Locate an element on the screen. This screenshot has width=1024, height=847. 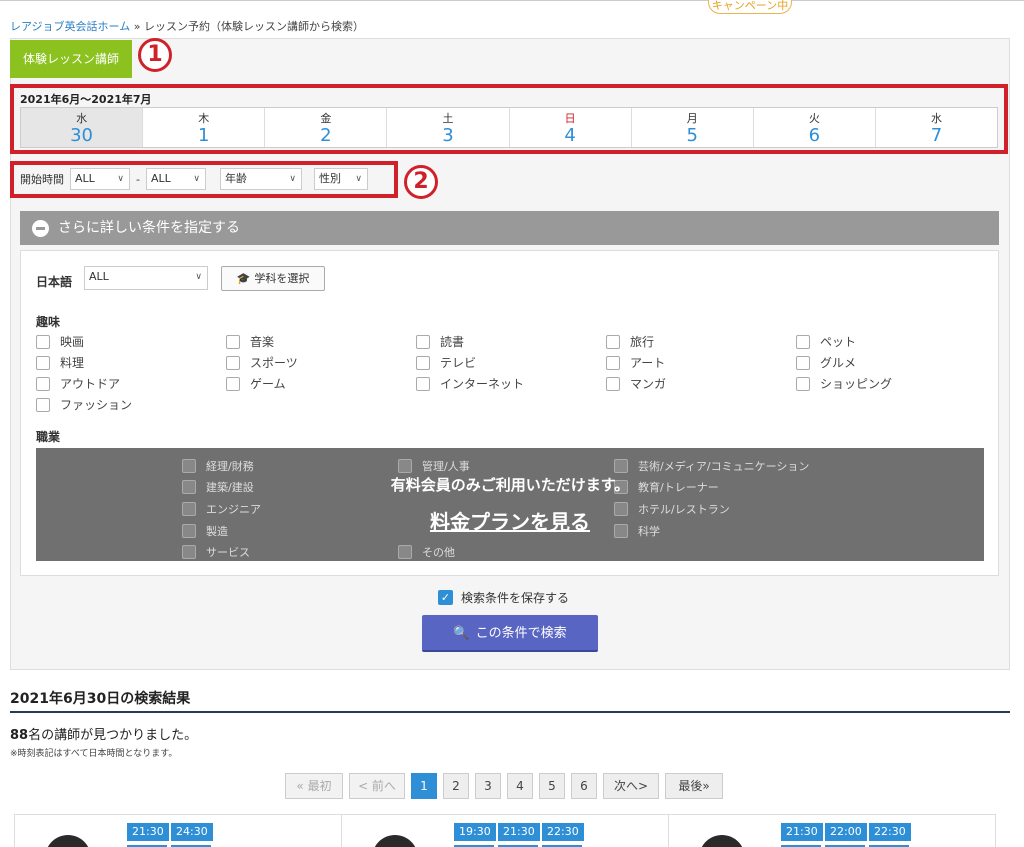
hobby-checkbox: ペット is located at coordinates (826, 341).